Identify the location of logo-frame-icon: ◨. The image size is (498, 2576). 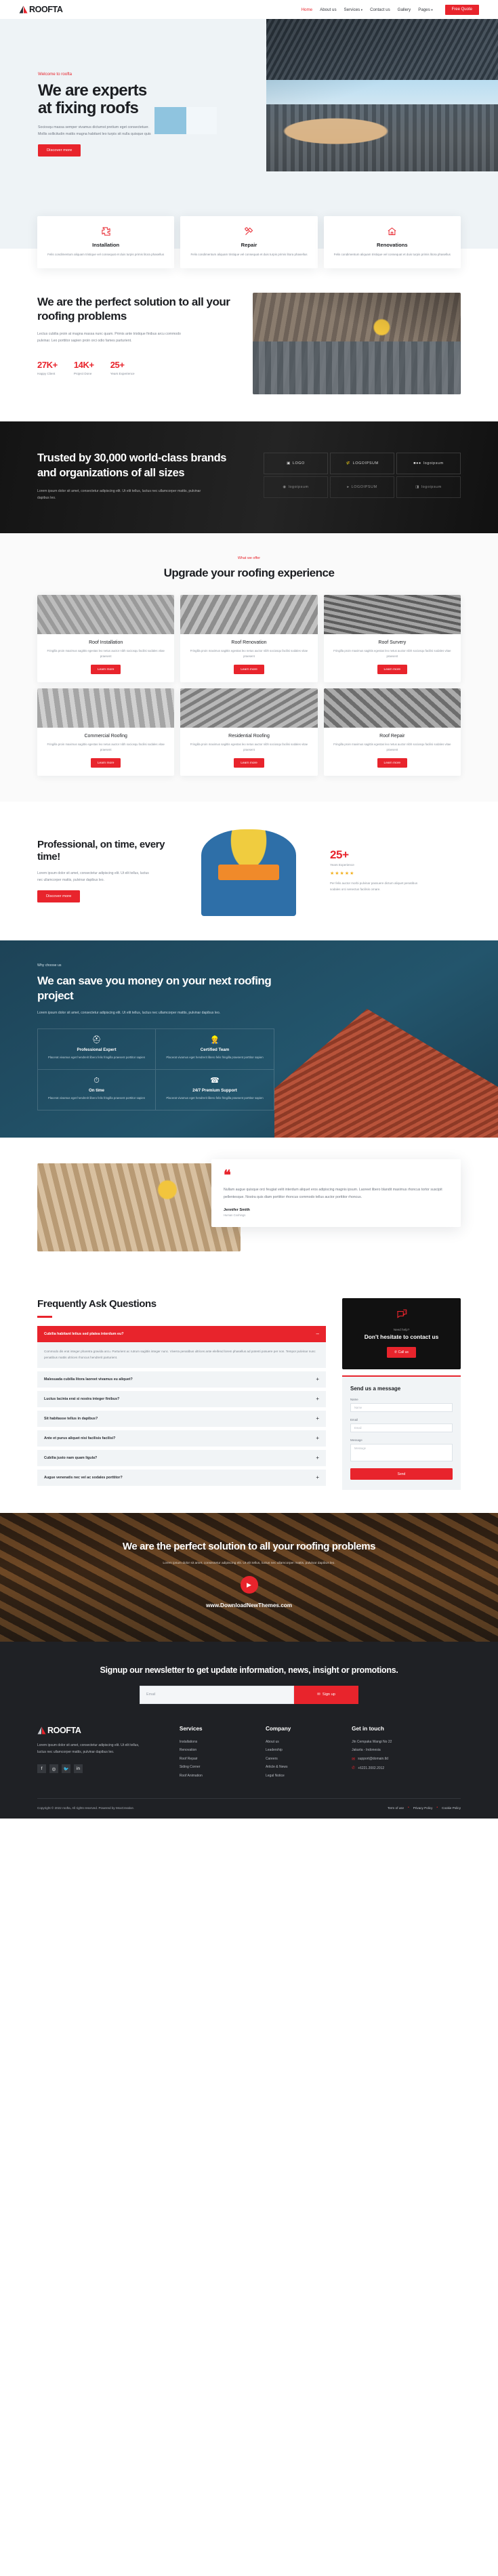
(417, 487).